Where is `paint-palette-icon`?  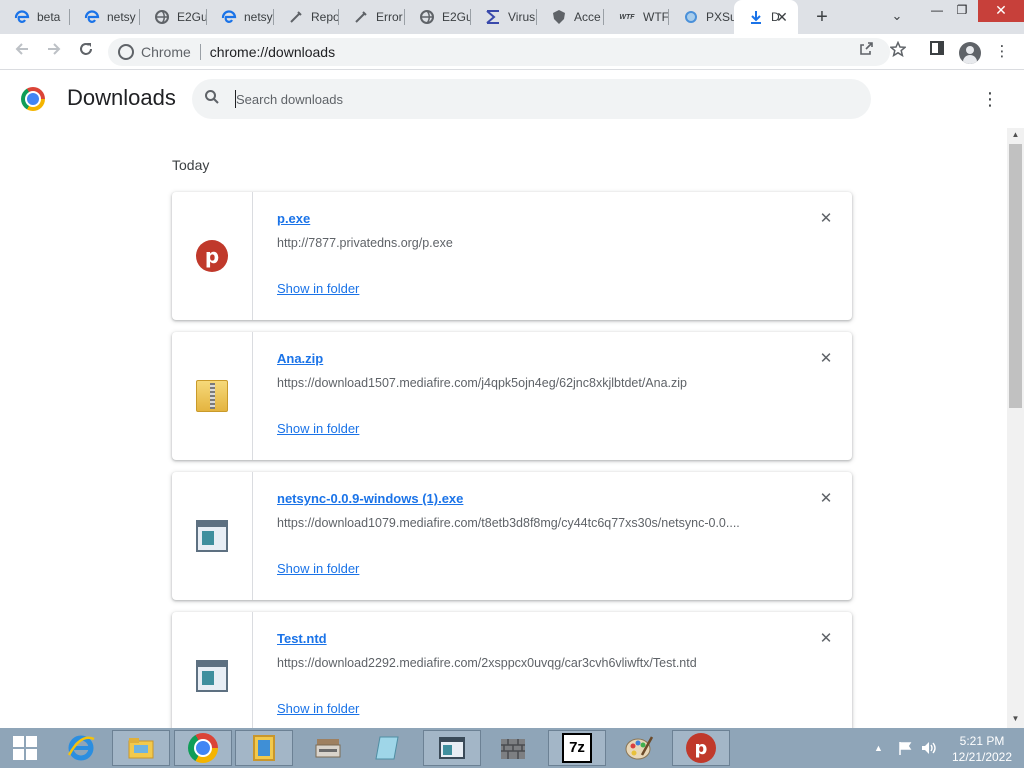
paint-palette-icon is located at coordinates (639, 748).